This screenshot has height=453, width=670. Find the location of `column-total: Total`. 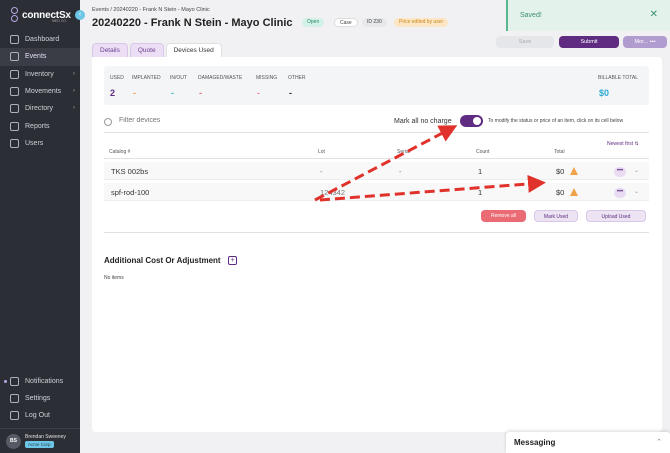

column-total: Total is located at coordinates (559, 152).